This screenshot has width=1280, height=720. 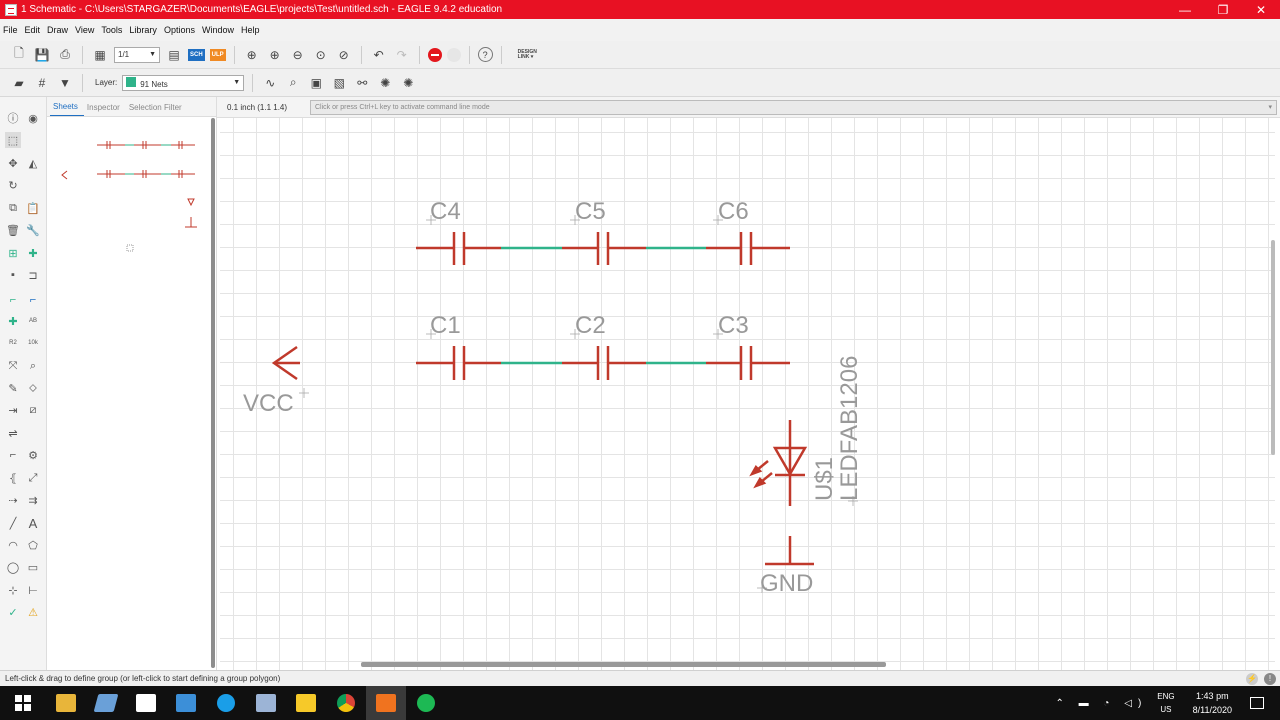 I want to click on menu-help: Help, so click(x=250, y=30).